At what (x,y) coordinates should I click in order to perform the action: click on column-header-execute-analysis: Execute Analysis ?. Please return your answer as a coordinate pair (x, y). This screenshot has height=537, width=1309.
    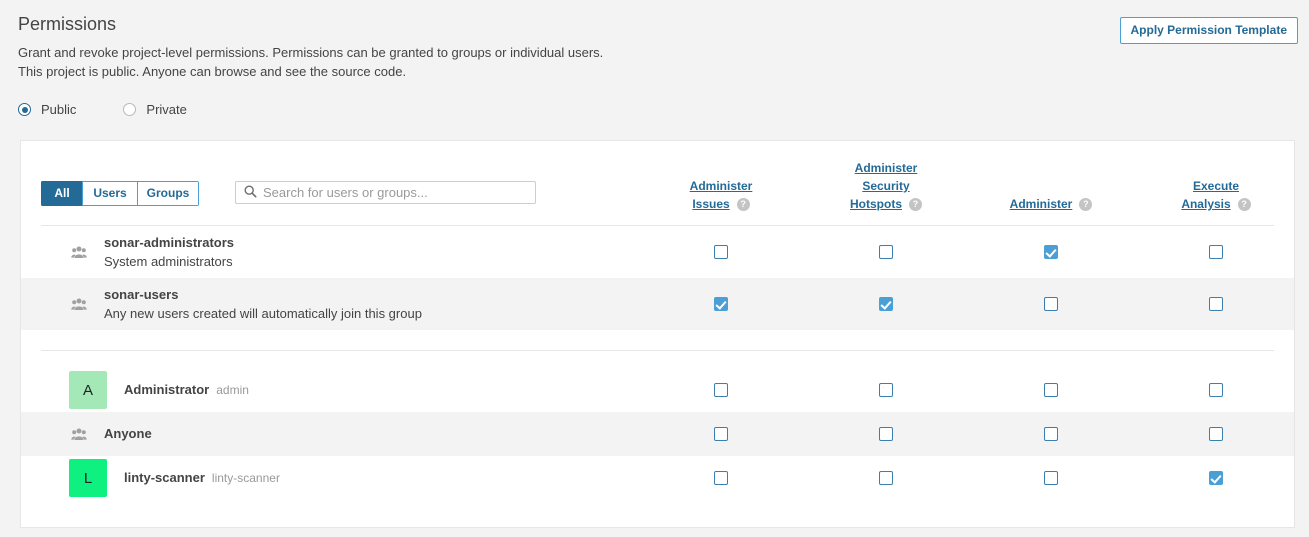
    Looking at the image, I should click on (1216, 183).